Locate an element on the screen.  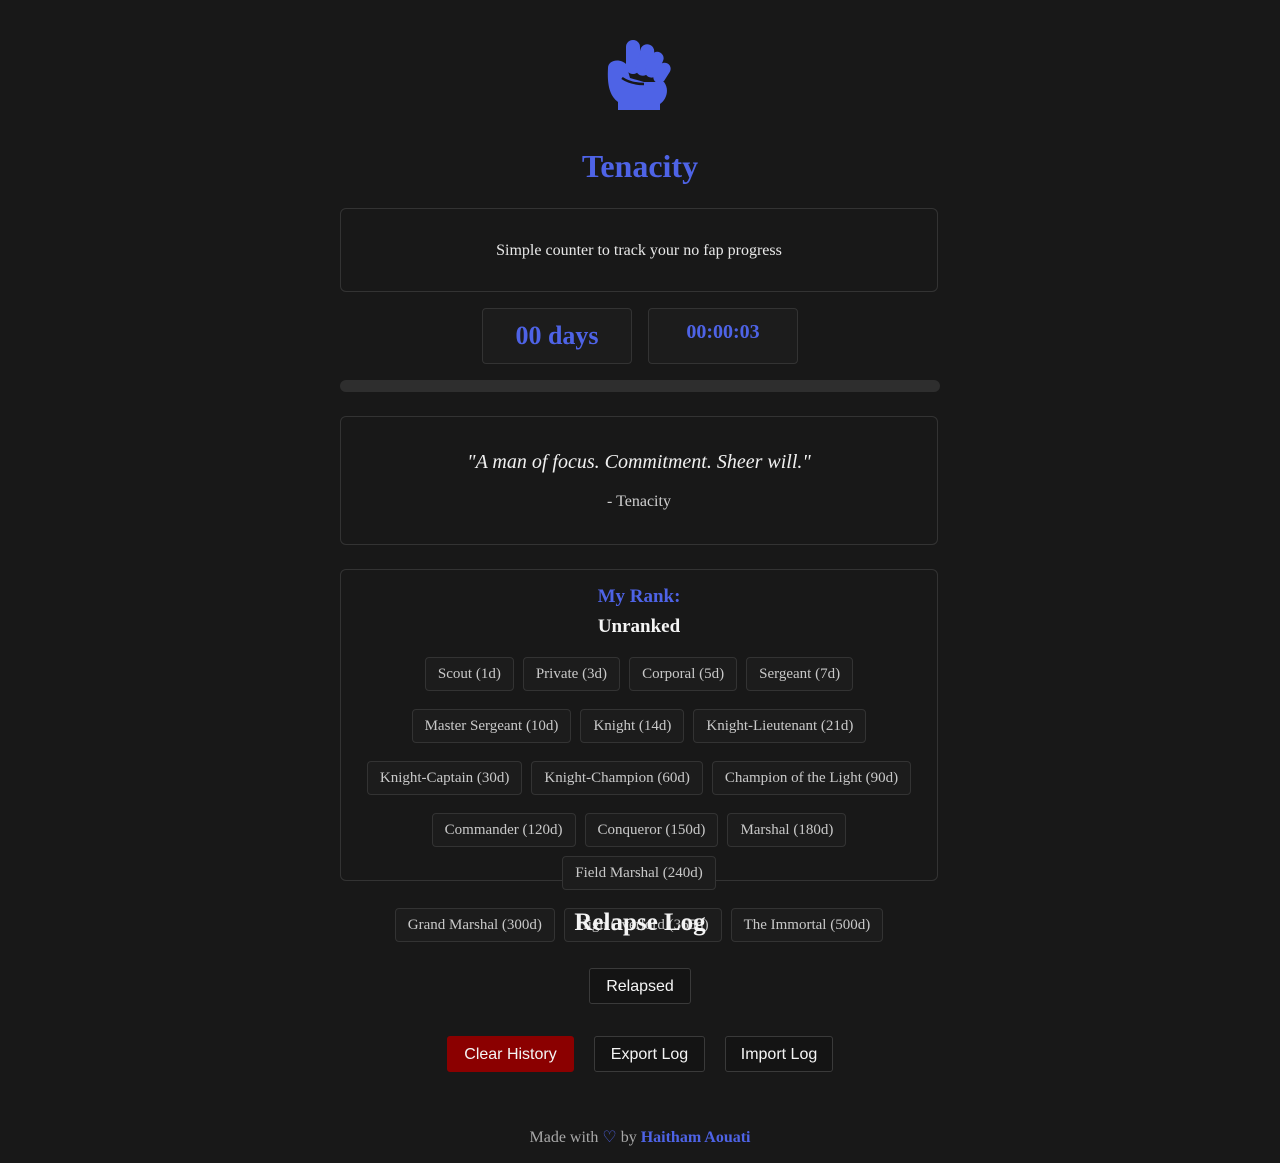
clear-history-button: Clear History is located at coordinates (510, 1054).